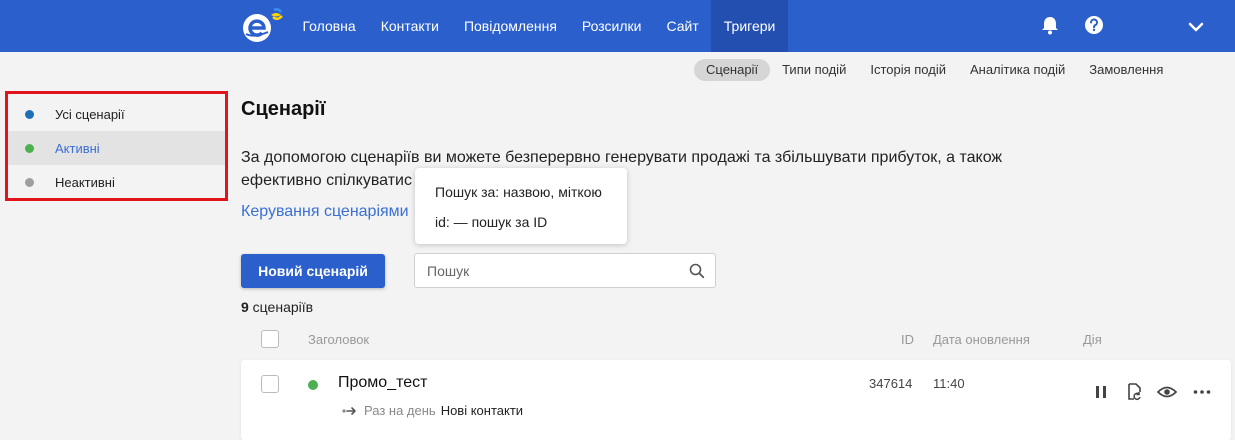 Image resolution: width=1235 pixels, height=440 pixels. I want to click on manage-scenarios-link: Керування сценаріями, so click(325, 212).